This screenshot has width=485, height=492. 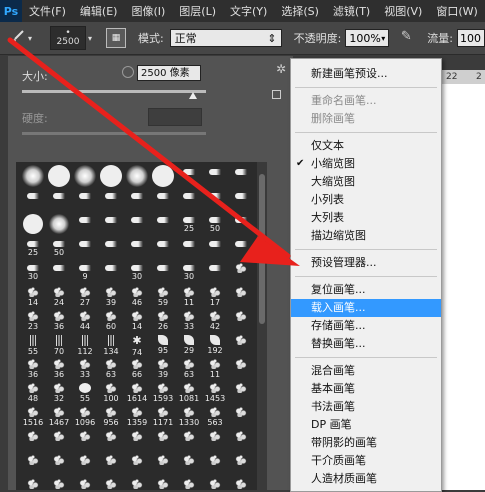 I want to click on brush-preset-thumbnail: 66, so click(x=137, y=368).